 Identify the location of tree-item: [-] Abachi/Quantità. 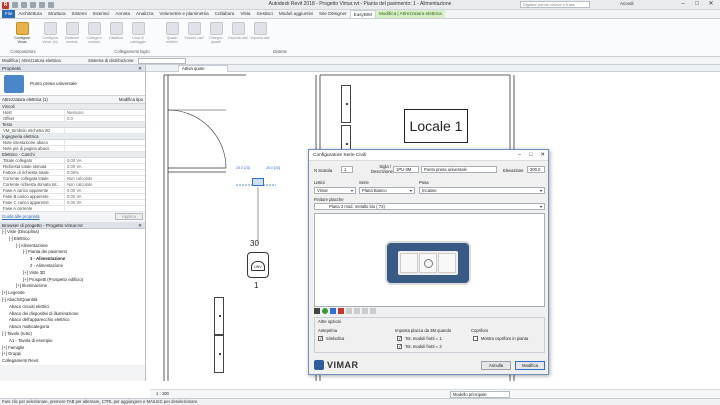
(73, 300).